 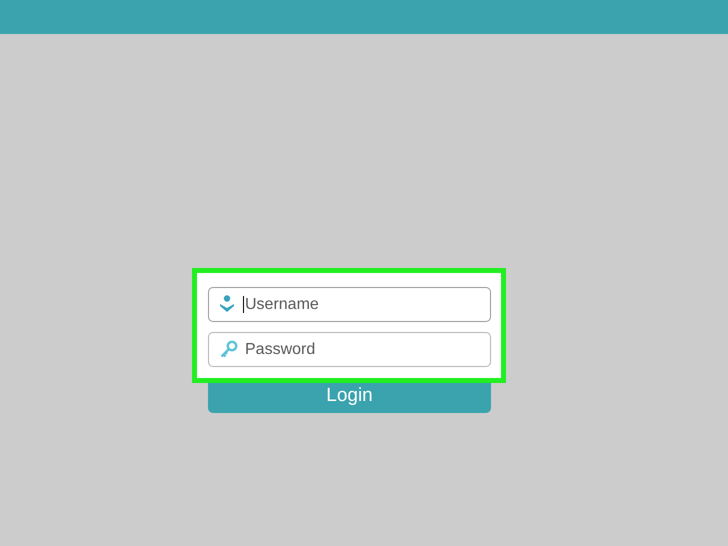 I want to click on login-button: Login, so click(x=349, y=398).